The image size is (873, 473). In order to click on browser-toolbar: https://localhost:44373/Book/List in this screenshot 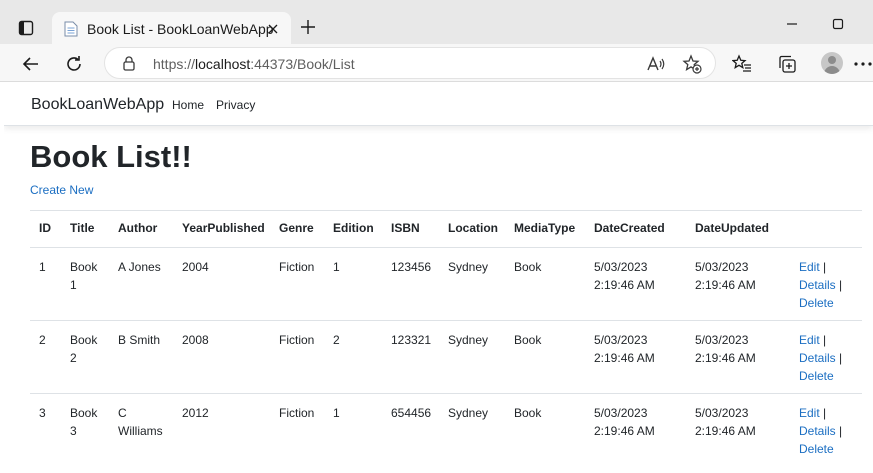, I will do `click(436, 63)`.